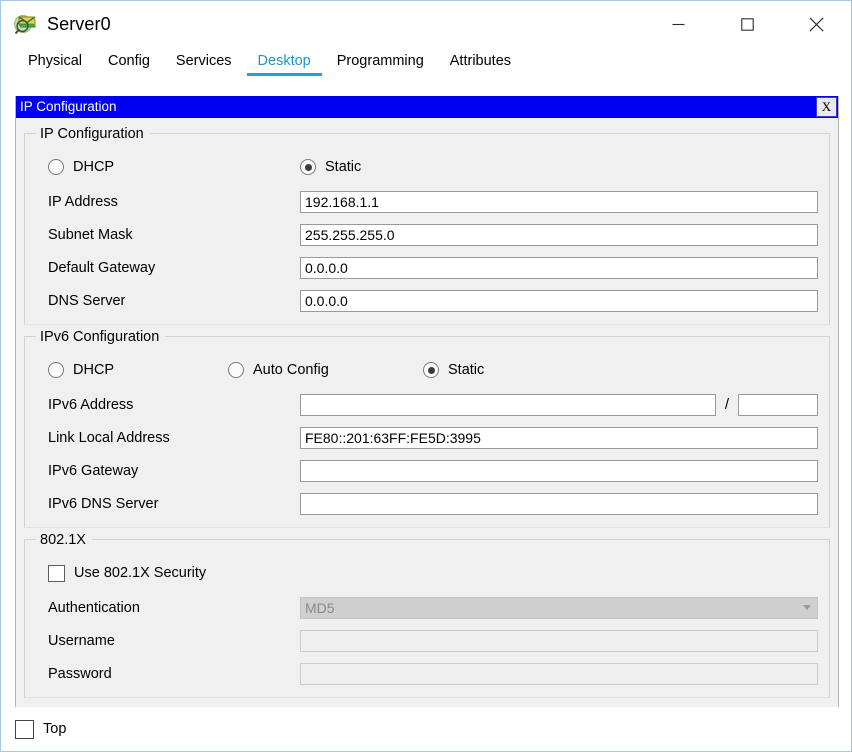 This screenshot has height=752, width=852. Describe the element at coordinates (109, 437) in the screenshot. I see `link-local-address-label: Link Local Address` at that location.